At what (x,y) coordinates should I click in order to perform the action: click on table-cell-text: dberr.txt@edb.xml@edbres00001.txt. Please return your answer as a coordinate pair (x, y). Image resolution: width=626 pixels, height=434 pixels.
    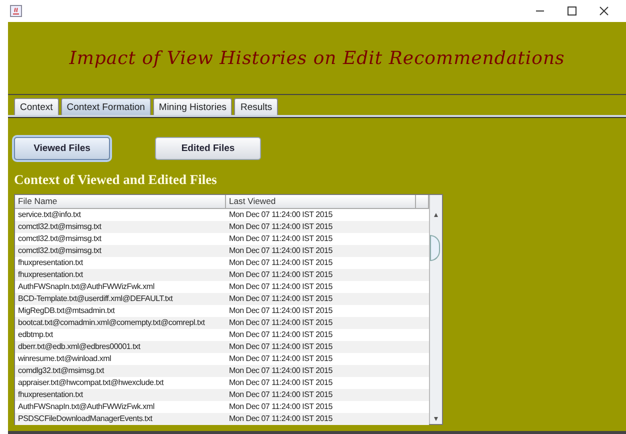
    Looking at the image, I should click on (79, 347).